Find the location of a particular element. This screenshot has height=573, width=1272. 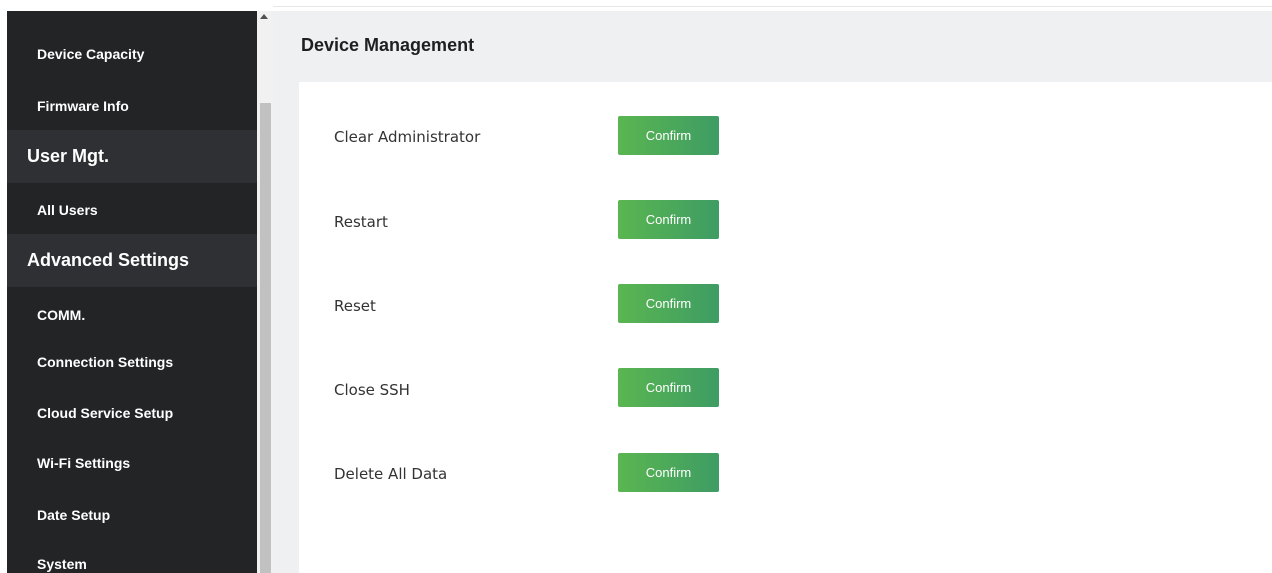

row-label-restart: Restart is located at coordinates (361, 222).